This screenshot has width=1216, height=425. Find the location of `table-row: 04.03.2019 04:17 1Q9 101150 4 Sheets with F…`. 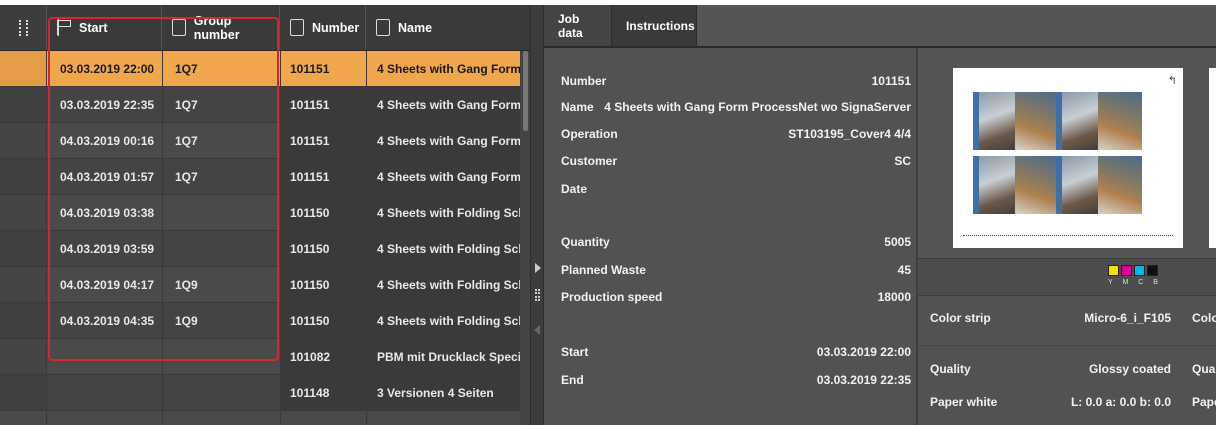

table-row: 04.03.2019 04:17 1Q9 101150 4 Sheets with F… is located at coordinates (260, 285).